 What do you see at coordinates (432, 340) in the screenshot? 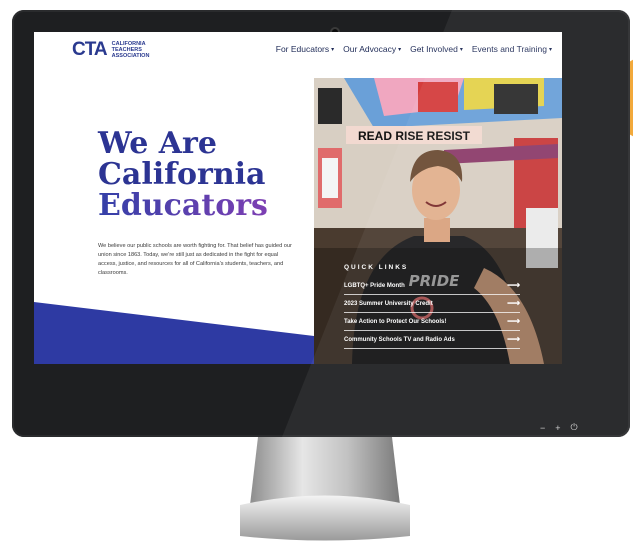
I see `quick-link-item: Community Schools TV and Radio Ads ⟶` at bounding box center [432, 340].